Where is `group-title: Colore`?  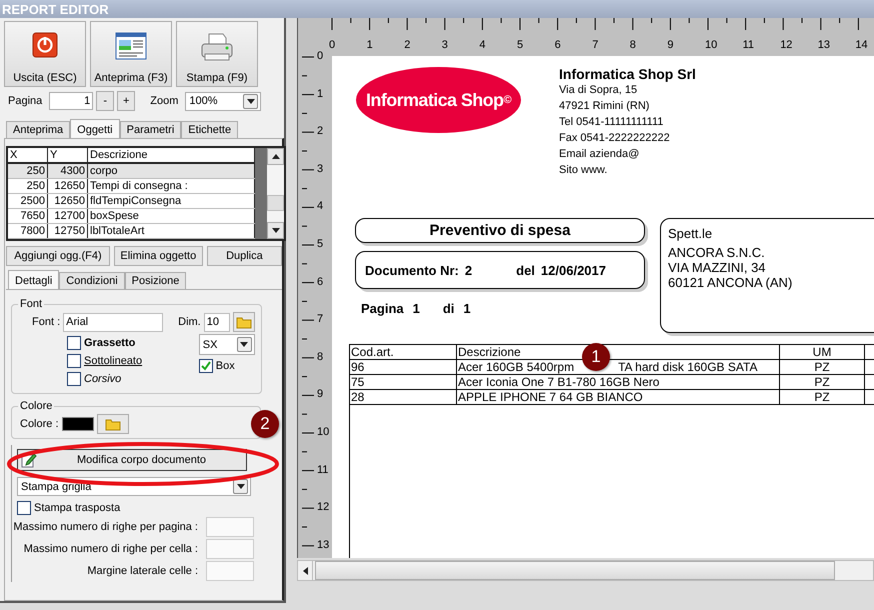 group-title: Colore is located at coordinates (36, 406).